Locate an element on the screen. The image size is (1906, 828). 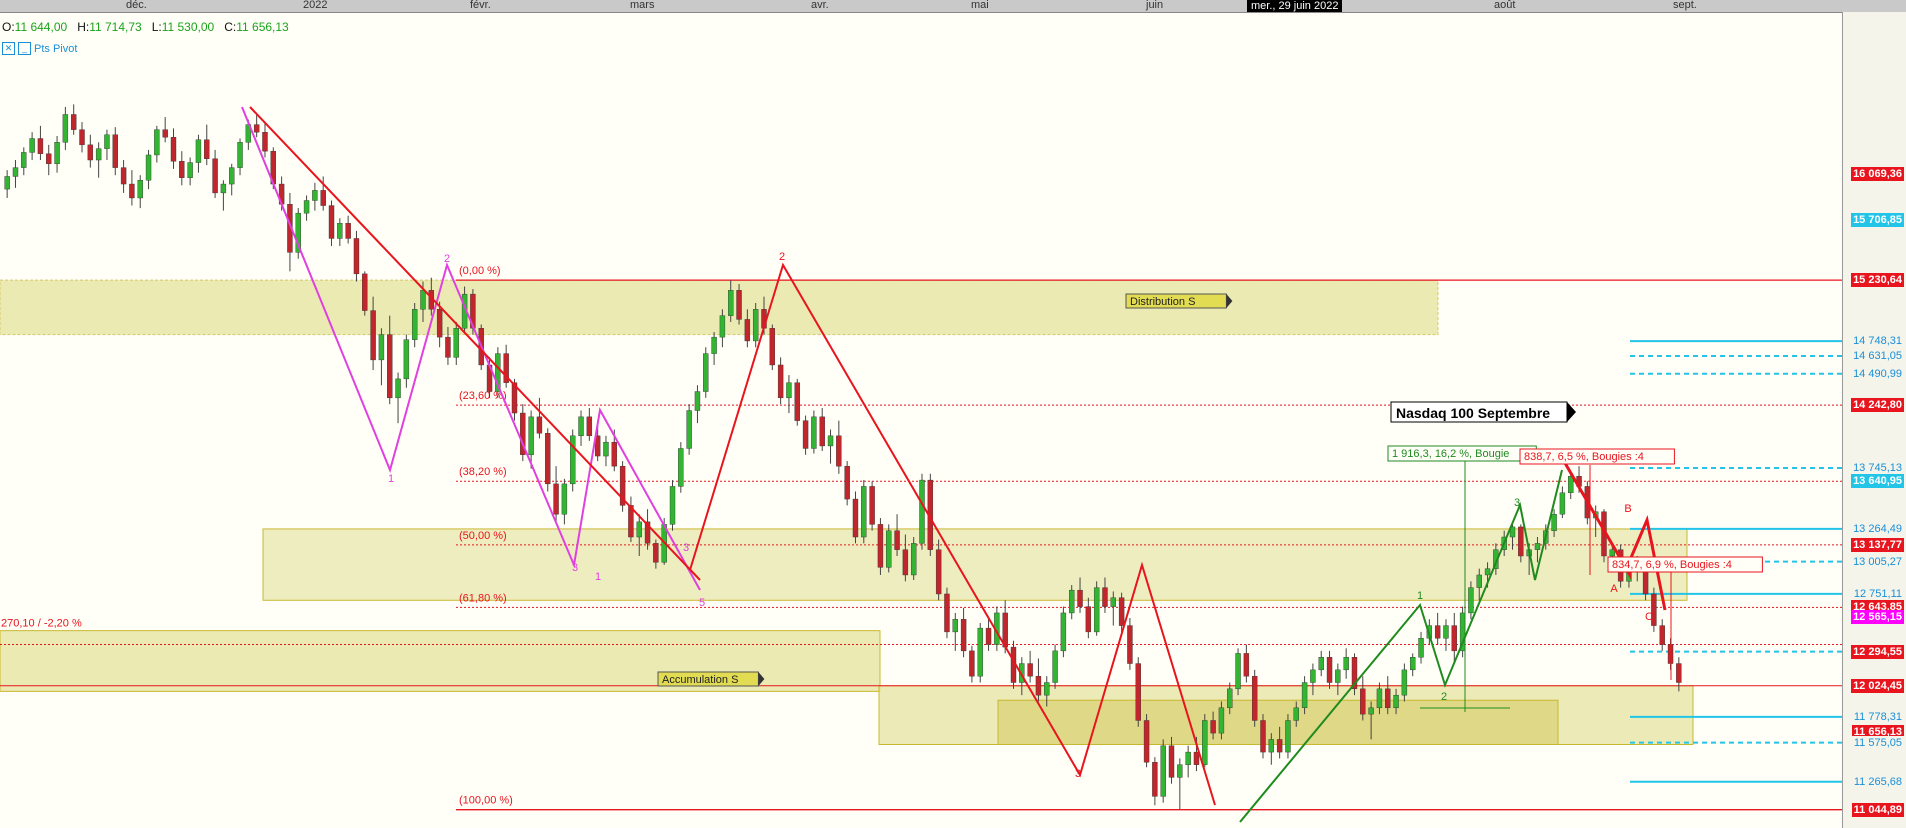
price-level-label: 14 748,31 is located at coordinates (1877, 341).